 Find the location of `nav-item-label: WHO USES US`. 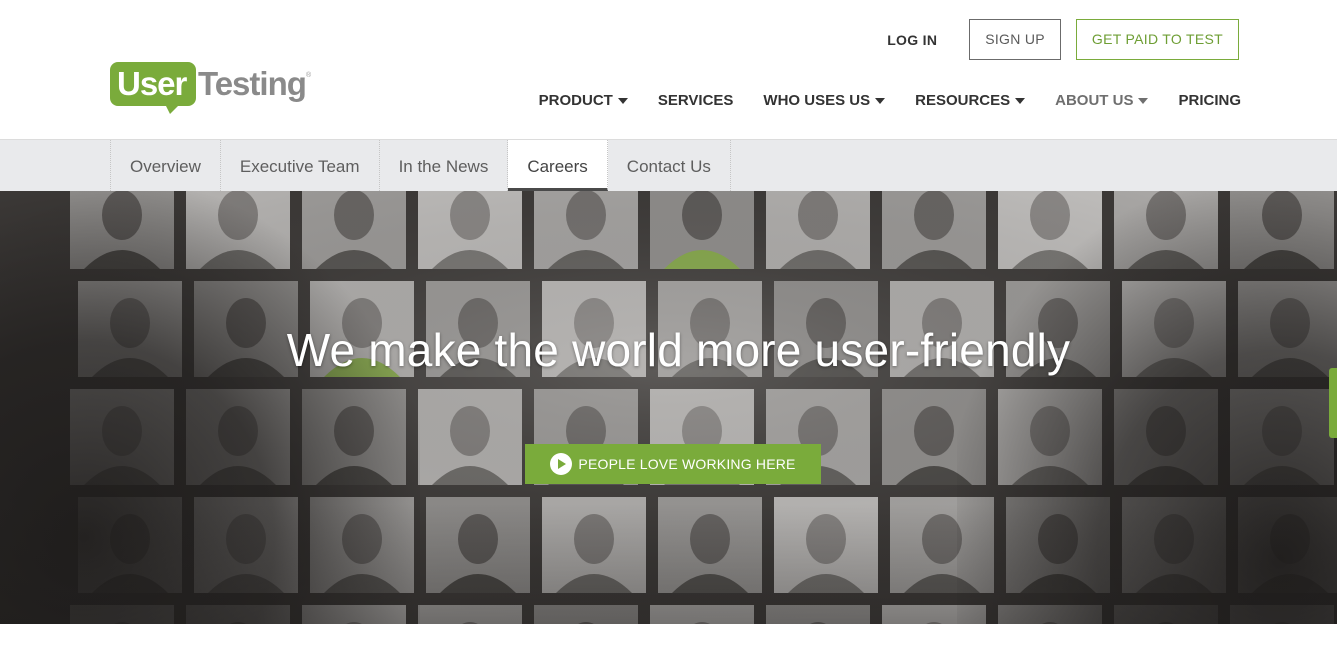

nav-item-label: WHO USES US is located at coordinates (817, 100).